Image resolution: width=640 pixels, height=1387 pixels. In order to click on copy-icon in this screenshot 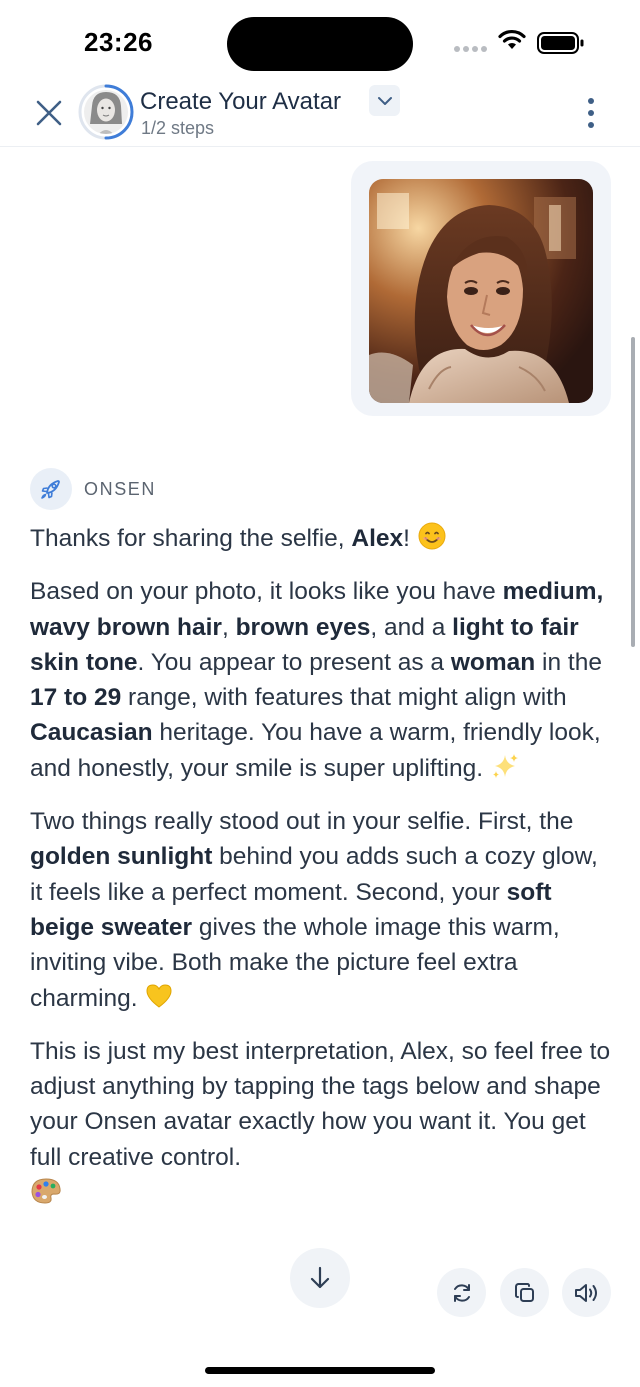, I will do `click(524, 1292)`.